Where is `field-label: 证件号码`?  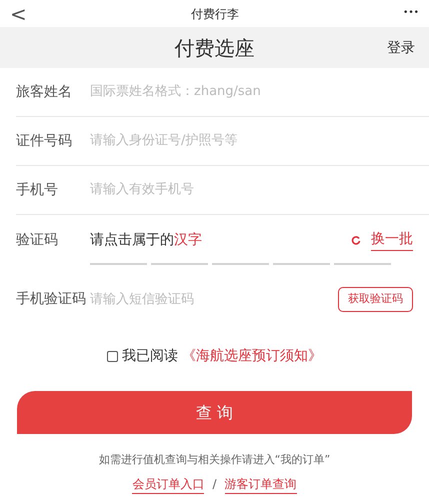 field-label: 证件号码 is located at coordinates (44, 141).